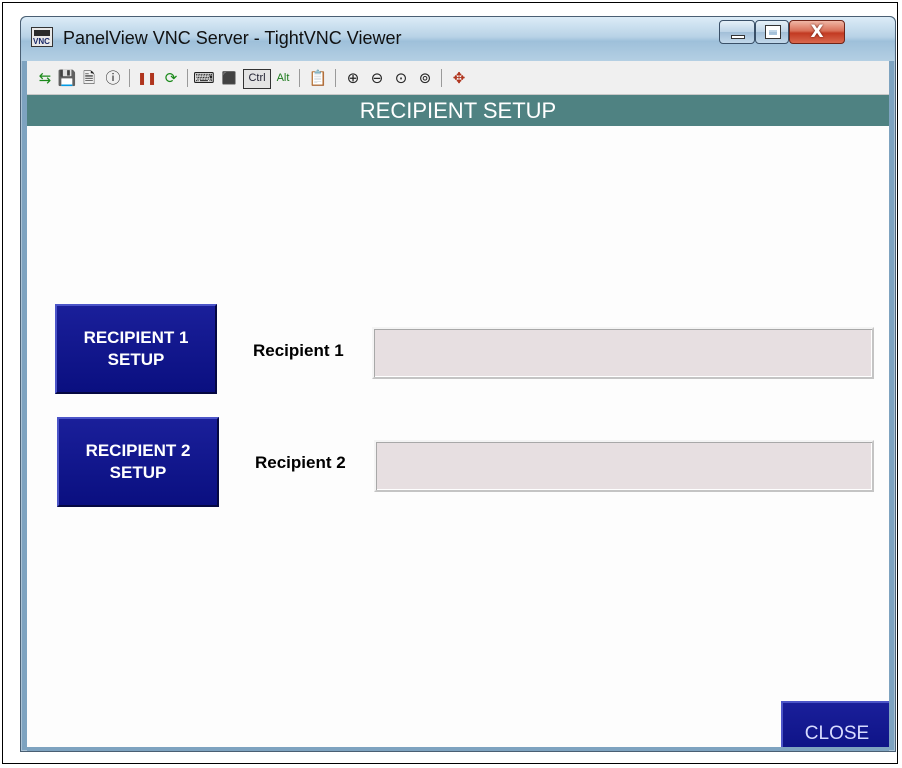 The image size is (902, 768). Describe the element at coordinates (67, 78) in the screenshot. I see `save-icon: 💾` at that location.